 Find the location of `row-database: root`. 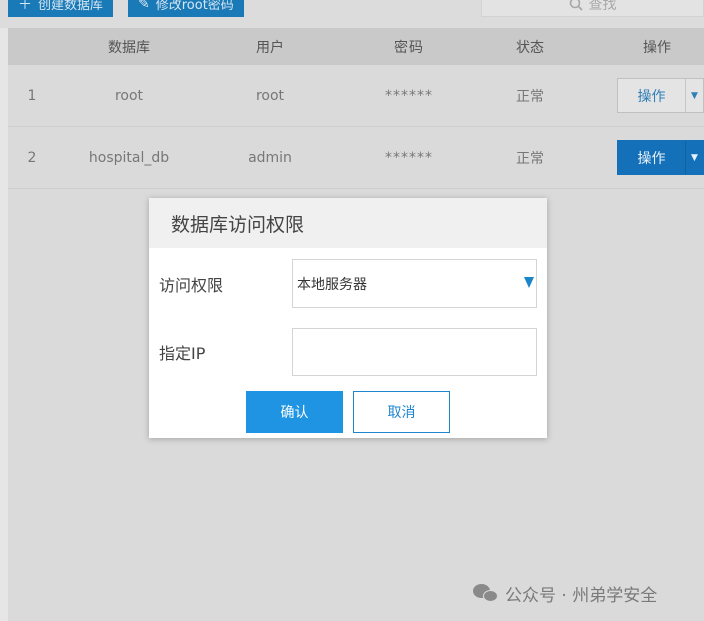

row-database: root is located at coordinates (129, 95).